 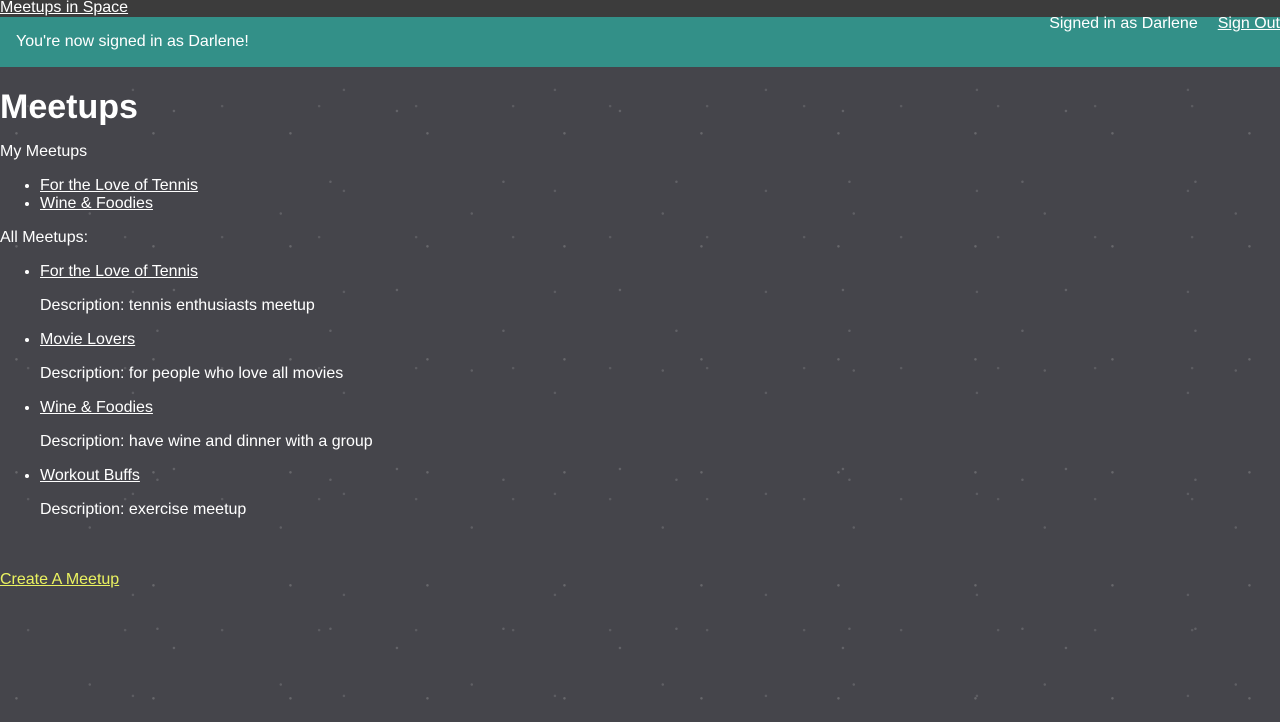 What do you see at coordinates (96, 203) in the screenshot?
I see `my-meetup-link: Wine & Foodies` at bounding box center [96, 203].